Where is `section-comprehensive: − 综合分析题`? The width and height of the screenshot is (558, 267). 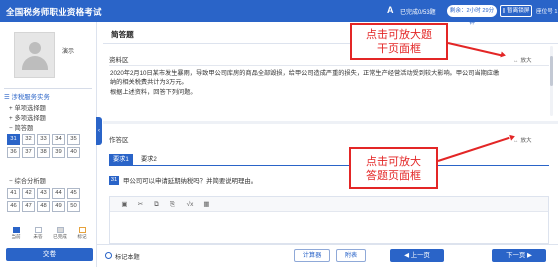 section-comprehensive: − 综合分析题 is located at coordinates (27, 180).